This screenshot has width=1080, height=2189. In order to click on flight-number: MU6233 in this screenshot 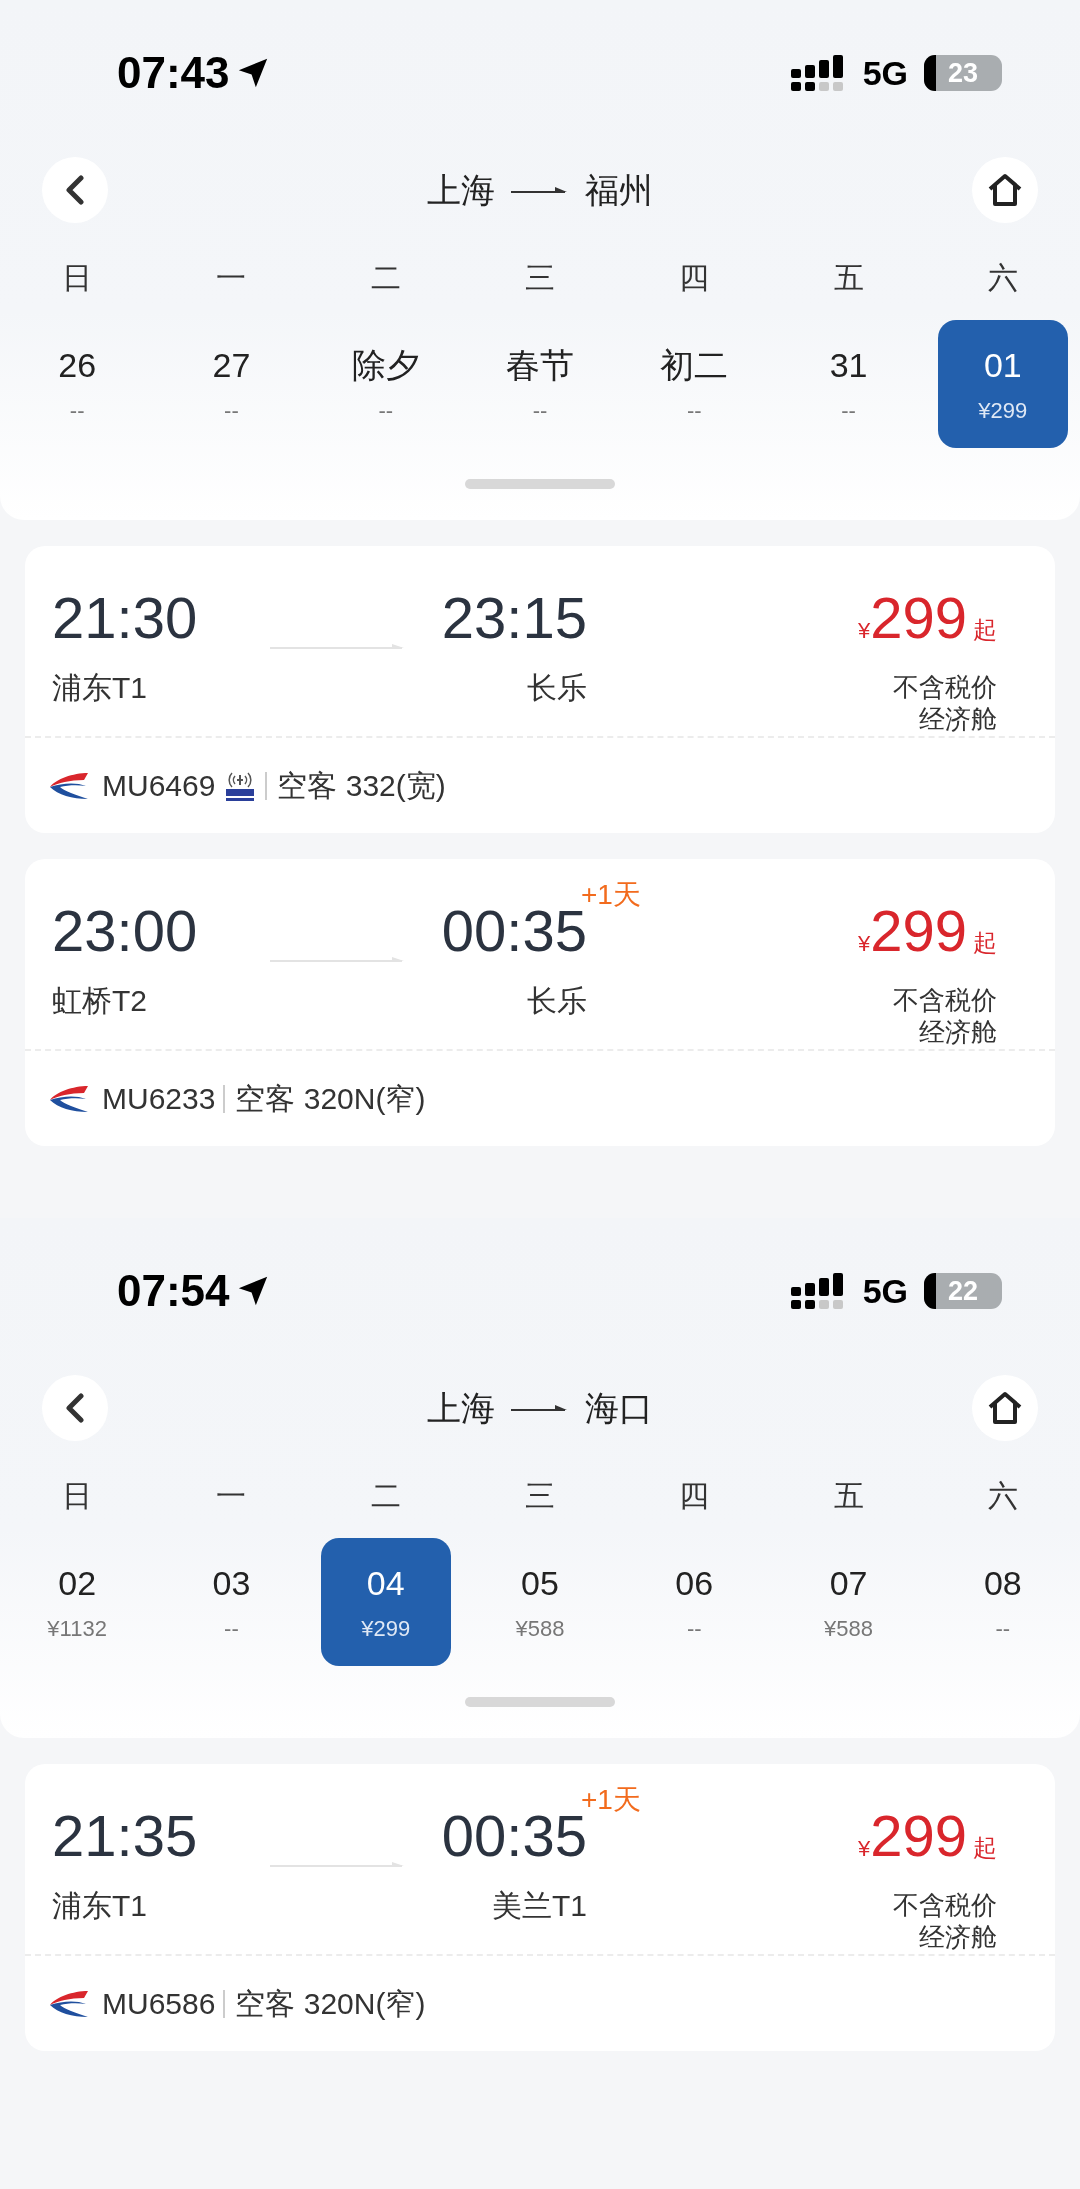, I will do `click(159, 1099)`.